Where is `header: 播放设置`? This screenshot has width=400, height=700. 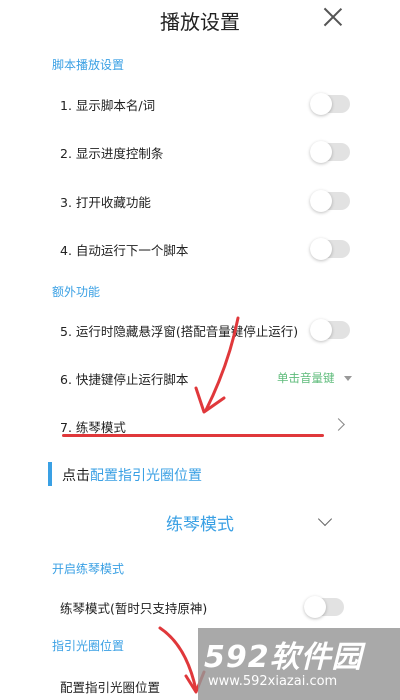 header: 播放设置 is located at coordinates (200, 18).